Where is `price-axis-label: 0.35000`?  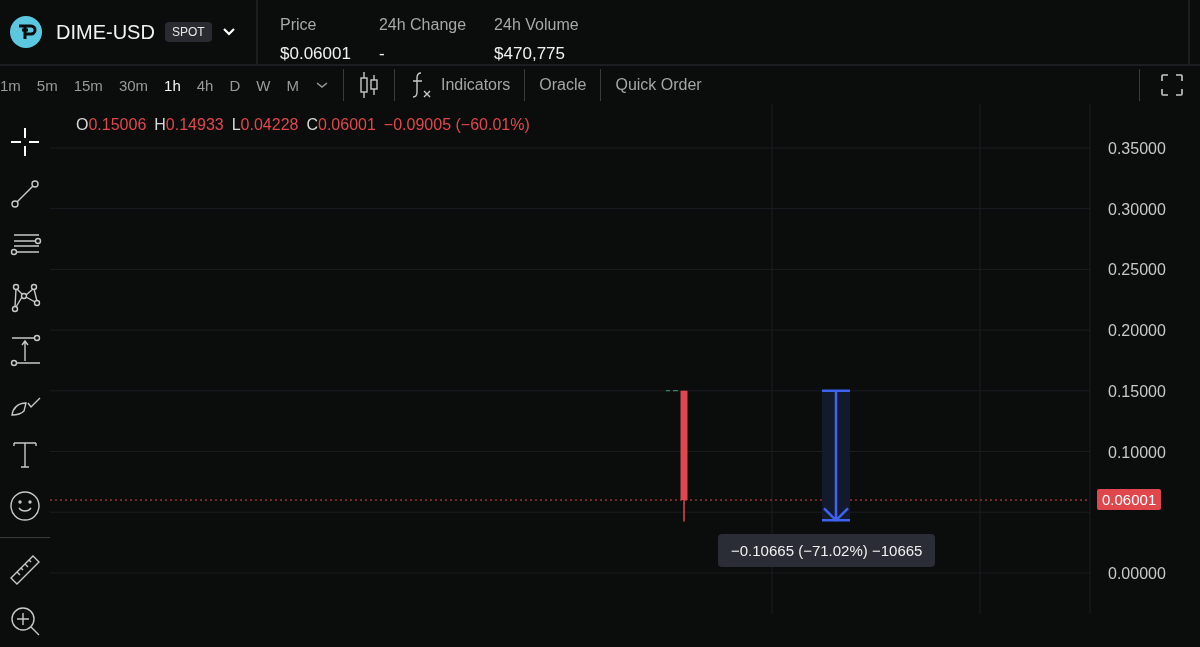 price-axis-label: 0.35000 is located at coordinates (1137, 148).